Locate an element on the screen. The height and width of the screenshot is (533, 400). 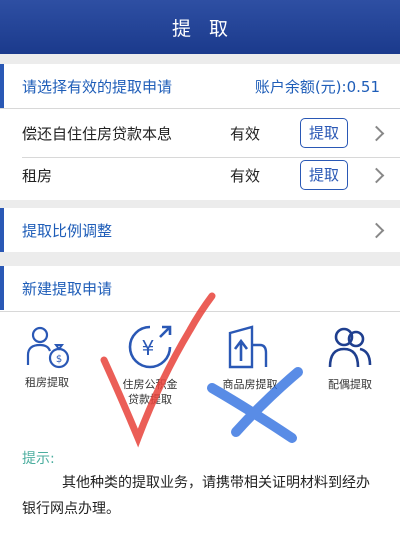
type-rent-withdraw: $ 租房提取 is located at coordinates (47, 356).